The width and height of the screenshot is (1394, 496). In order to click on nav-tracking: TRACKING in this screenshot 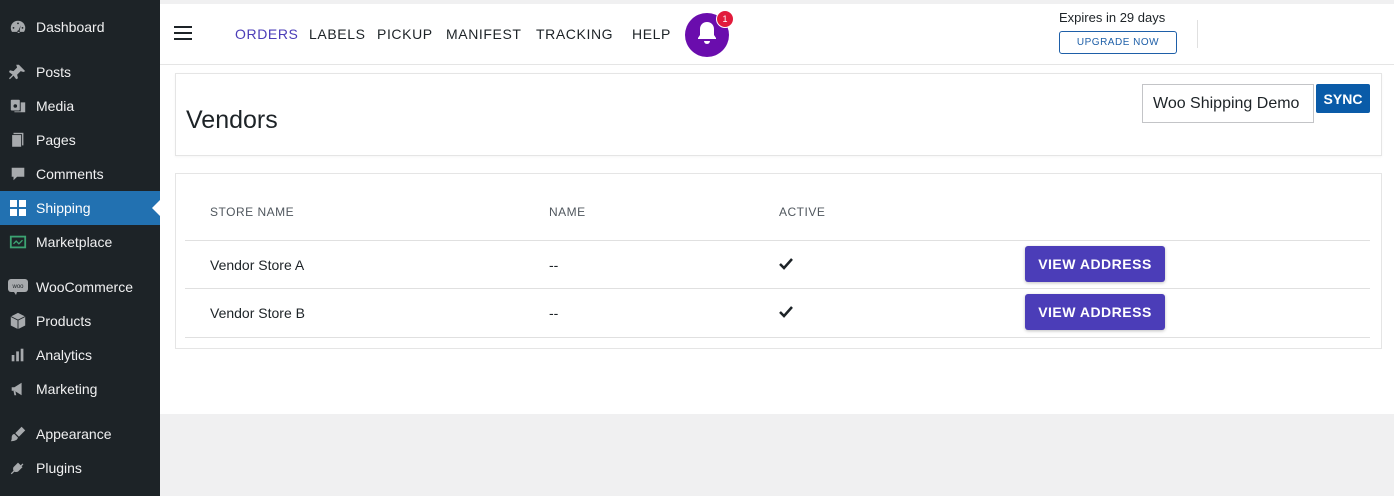, I will do `click(574, 34)`.